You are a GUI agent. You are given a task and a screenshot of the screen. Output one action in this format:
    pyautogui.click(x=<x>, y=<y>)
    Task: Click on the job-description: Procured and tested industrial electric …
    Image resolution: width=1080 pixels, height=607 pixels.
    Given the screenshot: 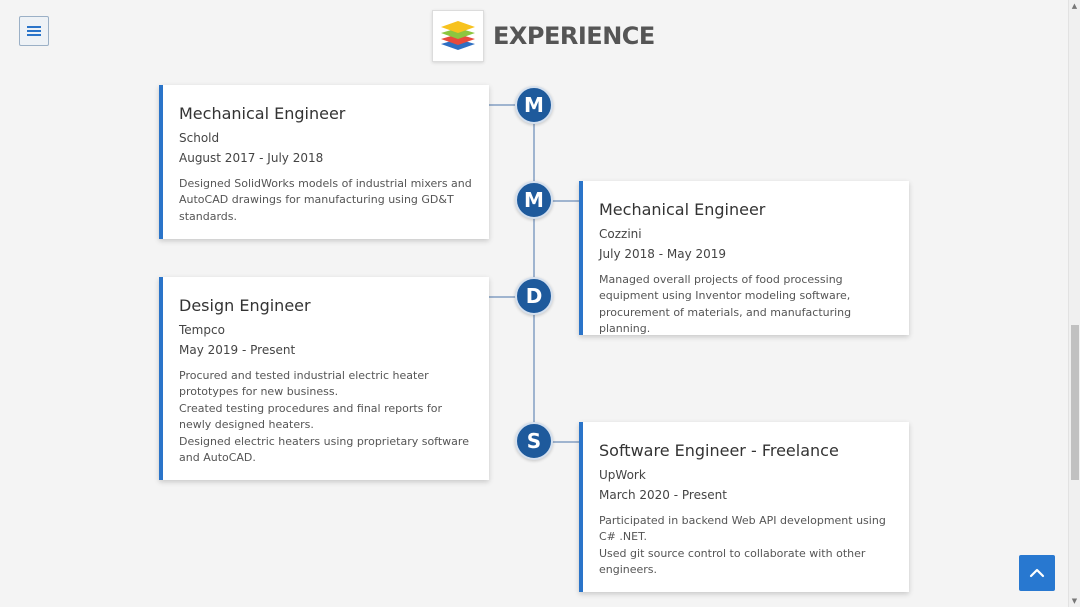 What is the action you would take?
    pyautogui.click(x=327, y=417)
    